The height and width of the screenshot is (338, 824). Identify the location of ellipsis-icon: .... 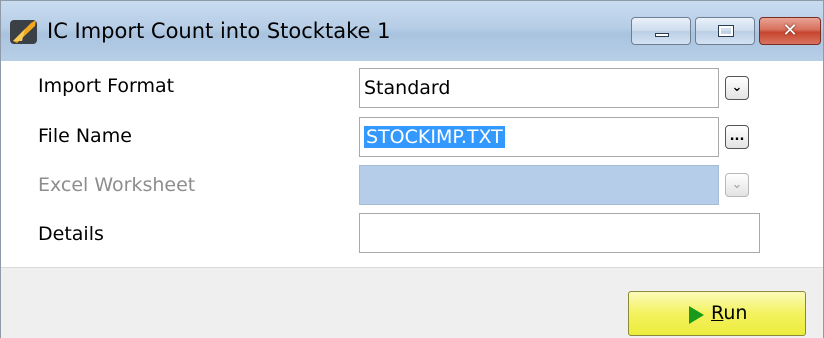
(737, 136).